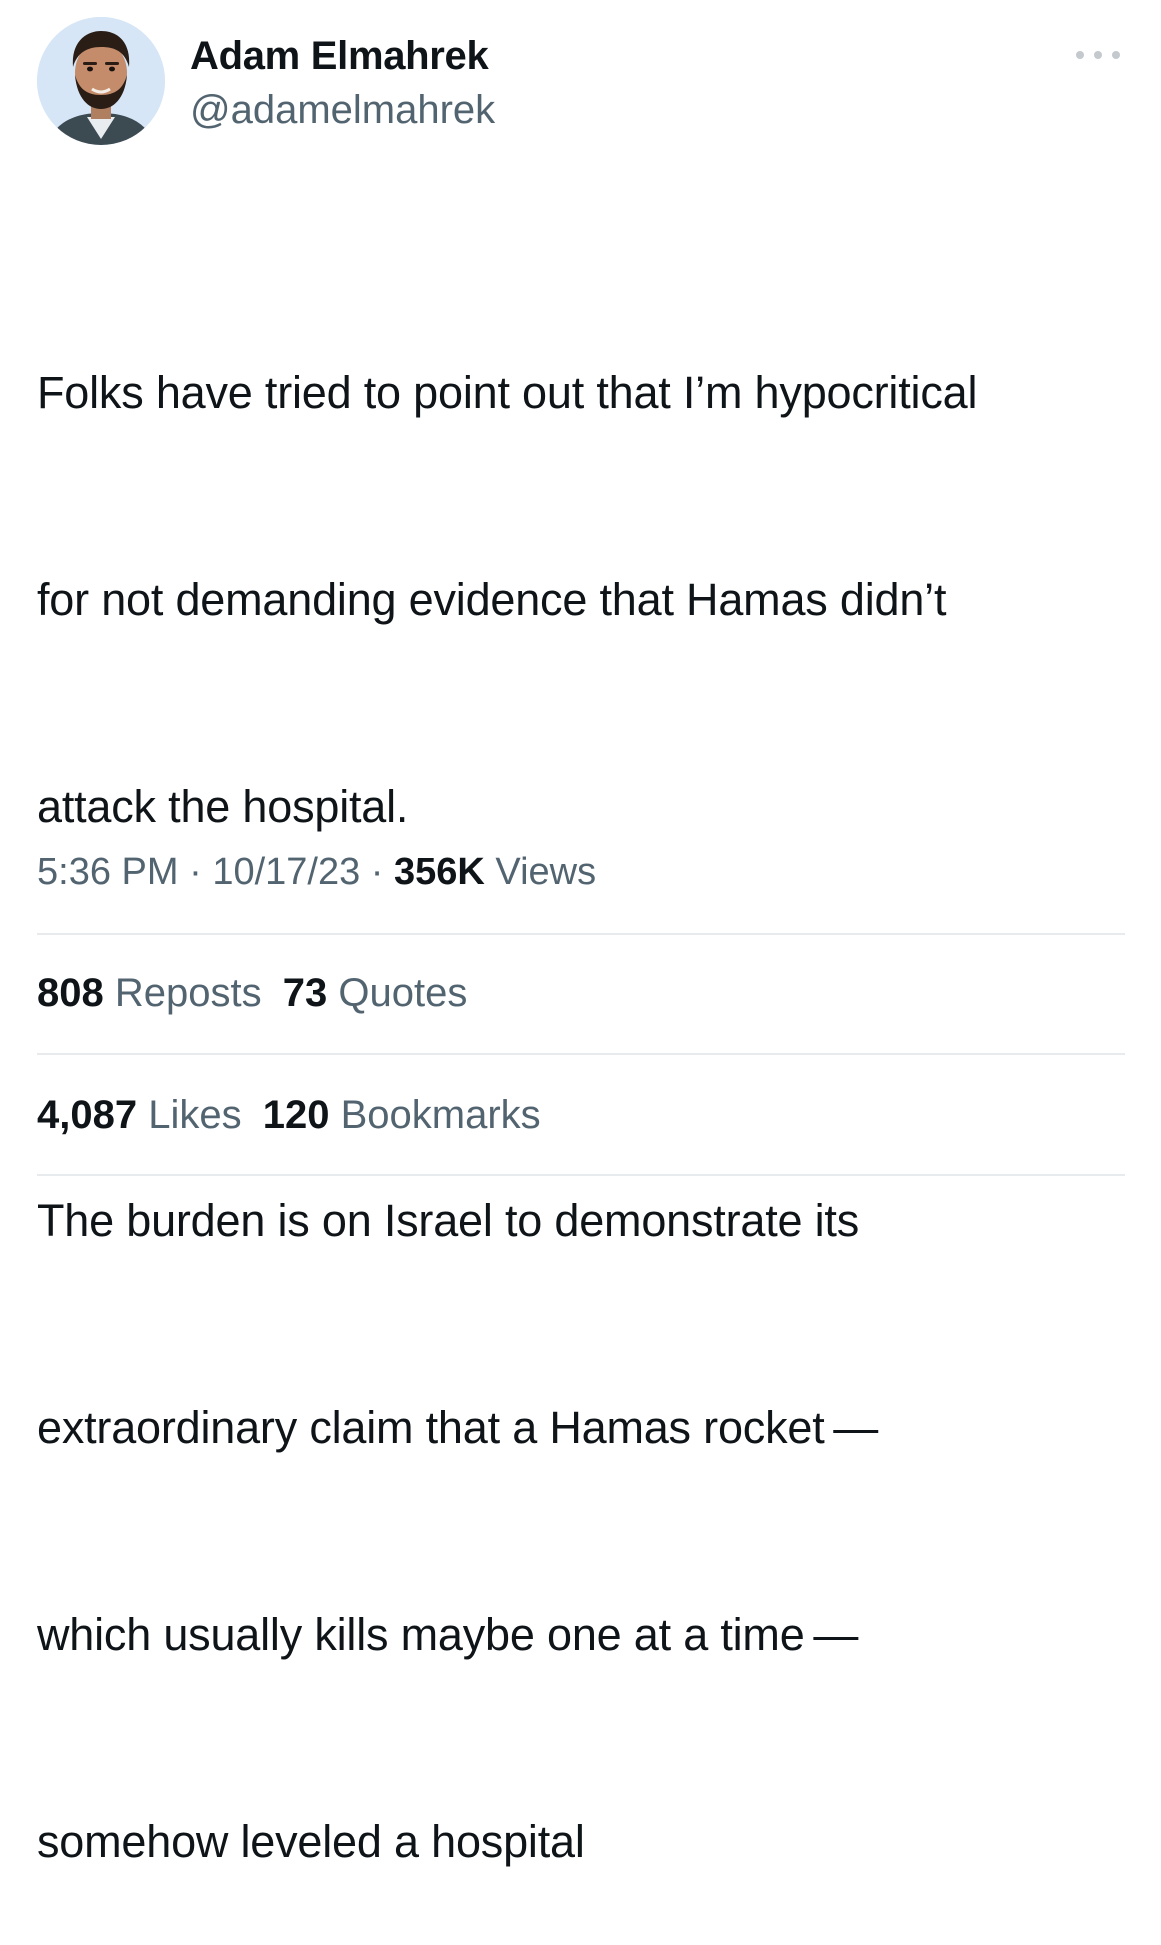 This screenshot has height=1945, width=1161. I want to click on ellipsis-icon, so click(1098, 55).